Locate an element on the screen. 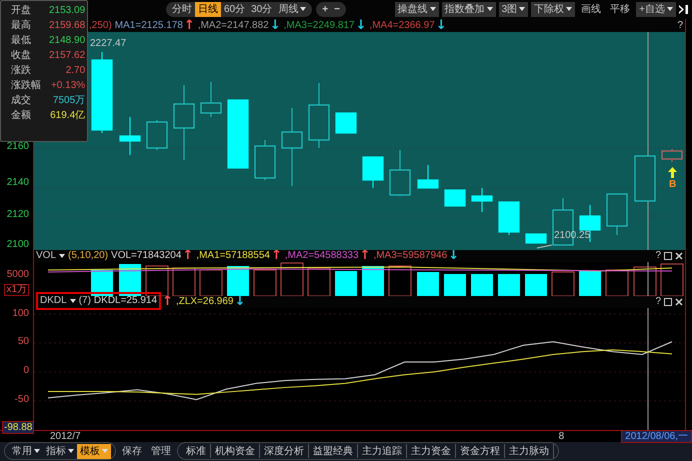 The image size is (692, 461). quote-label: 收盘 is located at coordinates (21, 56).